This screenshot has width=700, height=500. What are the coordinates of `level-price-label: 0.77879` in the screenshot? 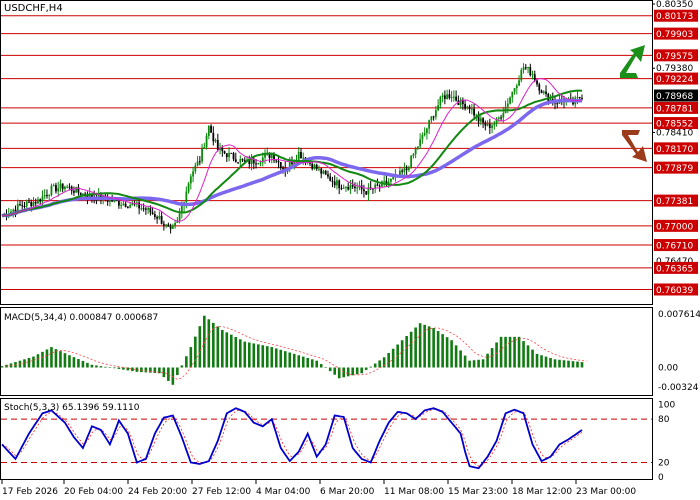 It's located at (674, 169).